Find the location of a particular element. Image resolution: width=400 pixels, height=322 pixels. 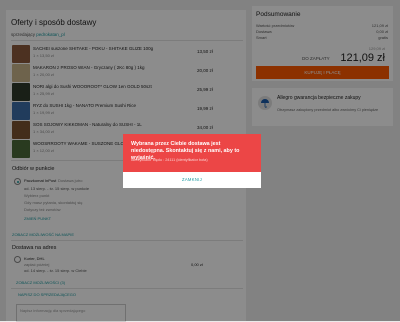

close-button: ZAMKNIJ is located at coordinates (192, 180).